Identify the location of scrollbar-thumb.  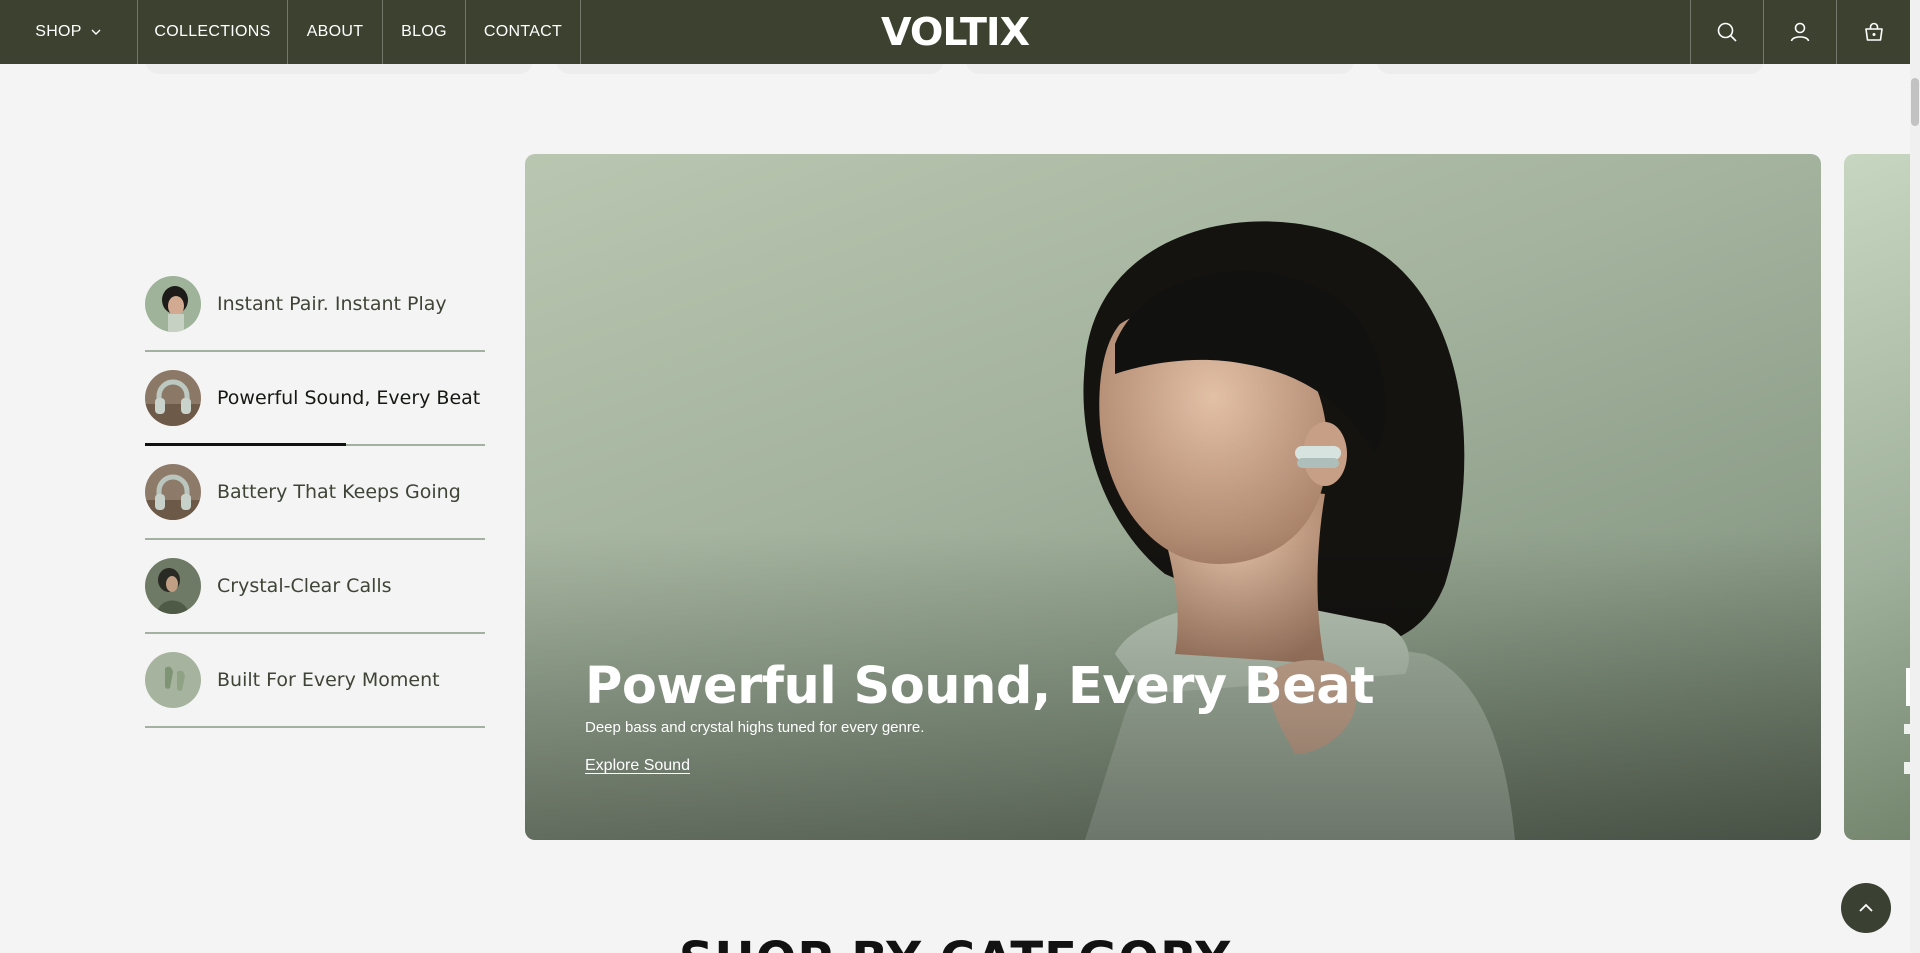
(1915, 102).